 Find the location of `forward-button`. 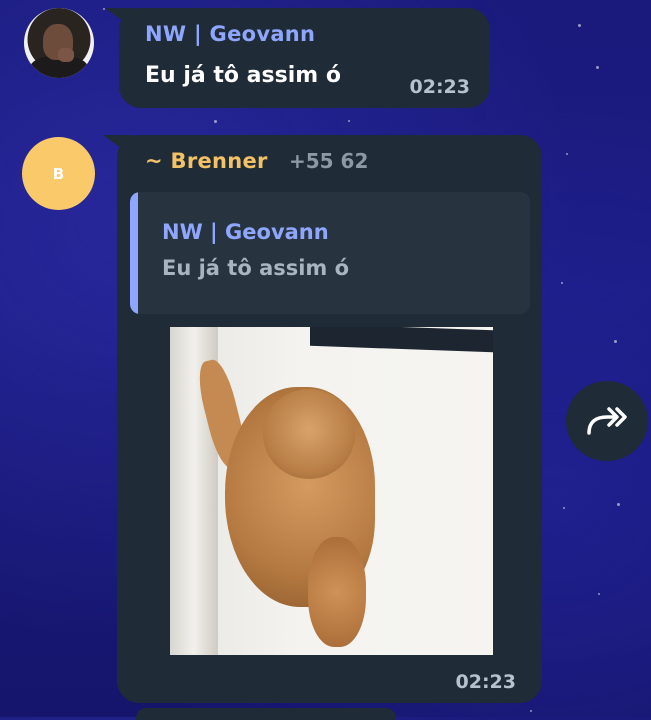

forward-button is located at coordinates (607, 421).